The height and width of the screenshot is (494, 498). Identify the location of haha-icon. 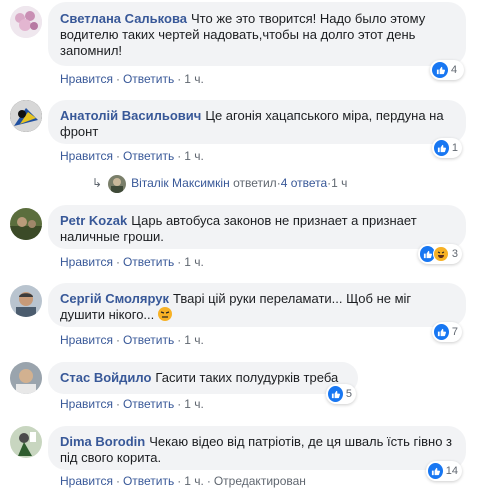
(441, 254).